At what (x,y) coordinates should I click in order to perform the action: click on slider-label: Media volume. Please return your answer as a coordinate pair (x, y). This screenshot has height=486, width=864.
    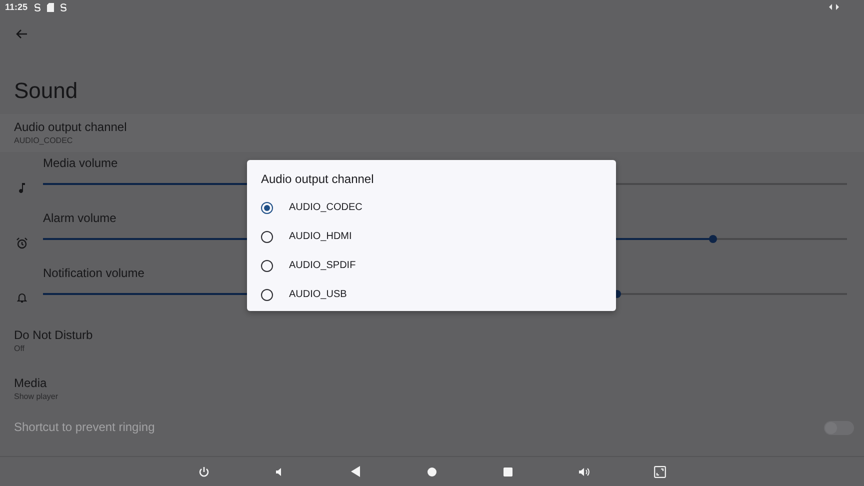
    Looking at the image, I should click on (80, 163).